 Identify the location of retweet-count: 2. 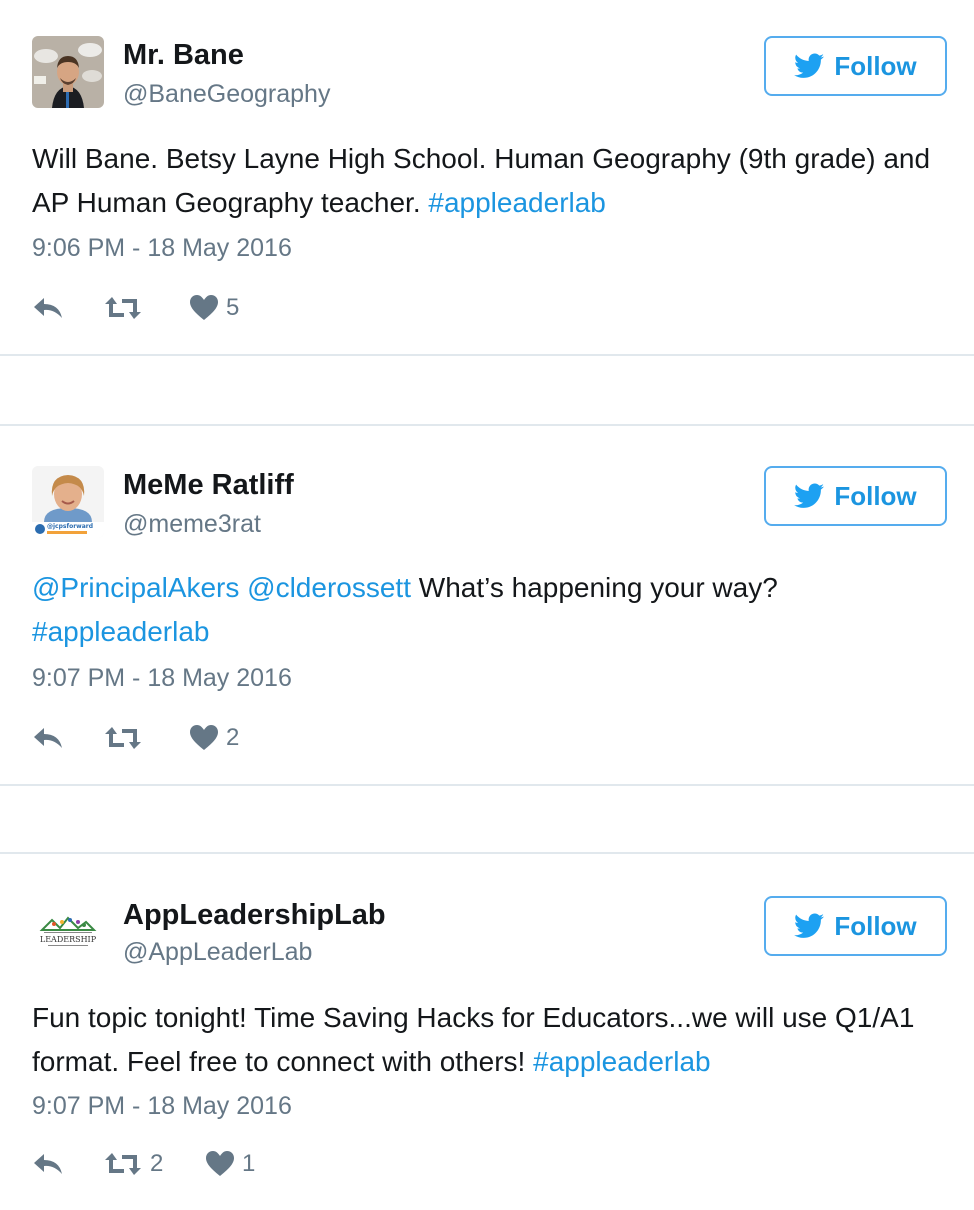
(157, 1163).